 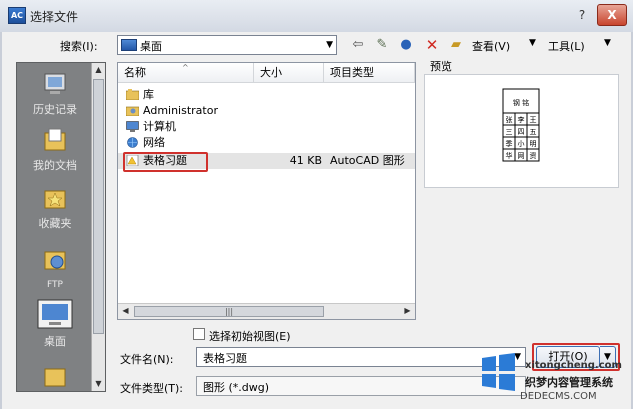 What do you see at coordinates (125, 311) in the screenshot?
I see `scroll-left-icon: ◀` at bounding box center [125, 311].